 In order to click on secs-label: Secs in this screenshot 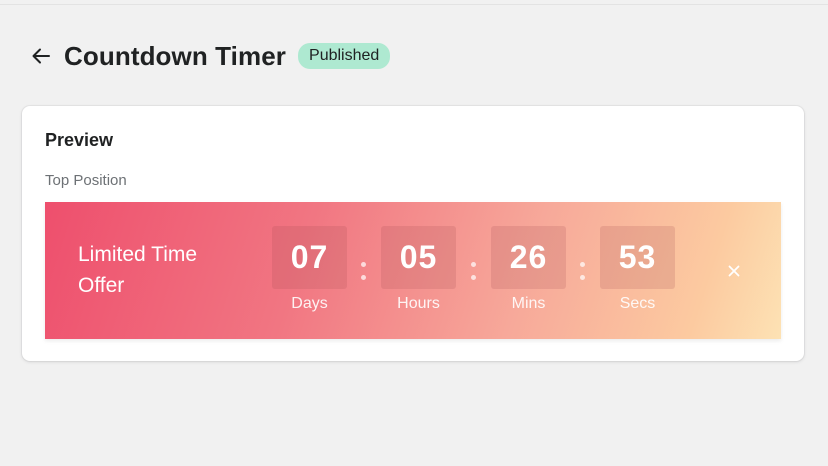, I will do `click(637, 303)`.